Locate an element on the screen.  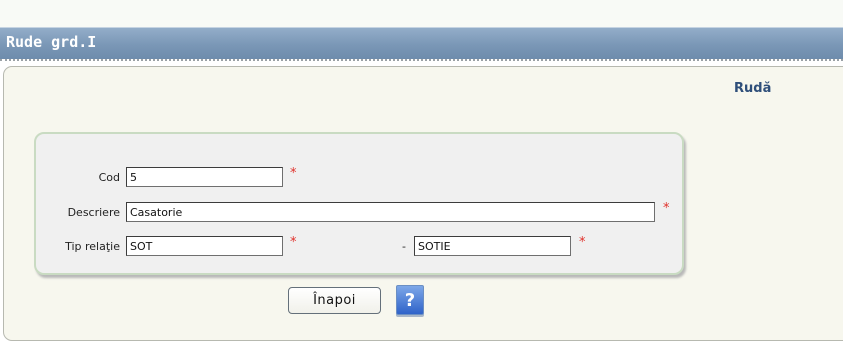
cod-input is located at coordinates (204, 177).